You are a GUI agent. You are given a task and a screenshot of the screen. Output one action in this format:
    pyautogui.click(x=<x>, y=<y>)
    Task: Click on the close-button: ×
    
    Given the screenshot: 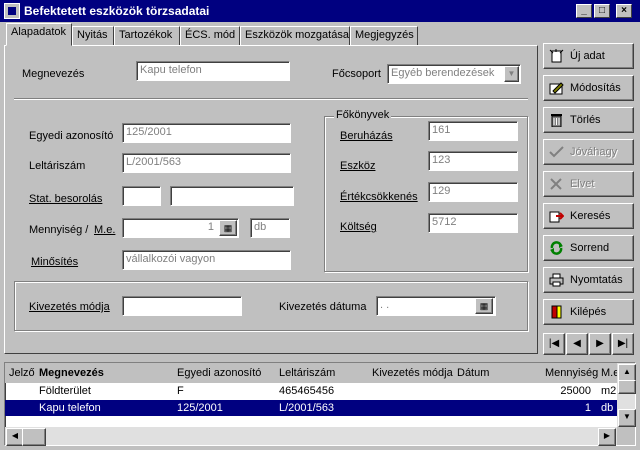 What is the action you would take?
    pyautogui.click(x=624, y=11)
    